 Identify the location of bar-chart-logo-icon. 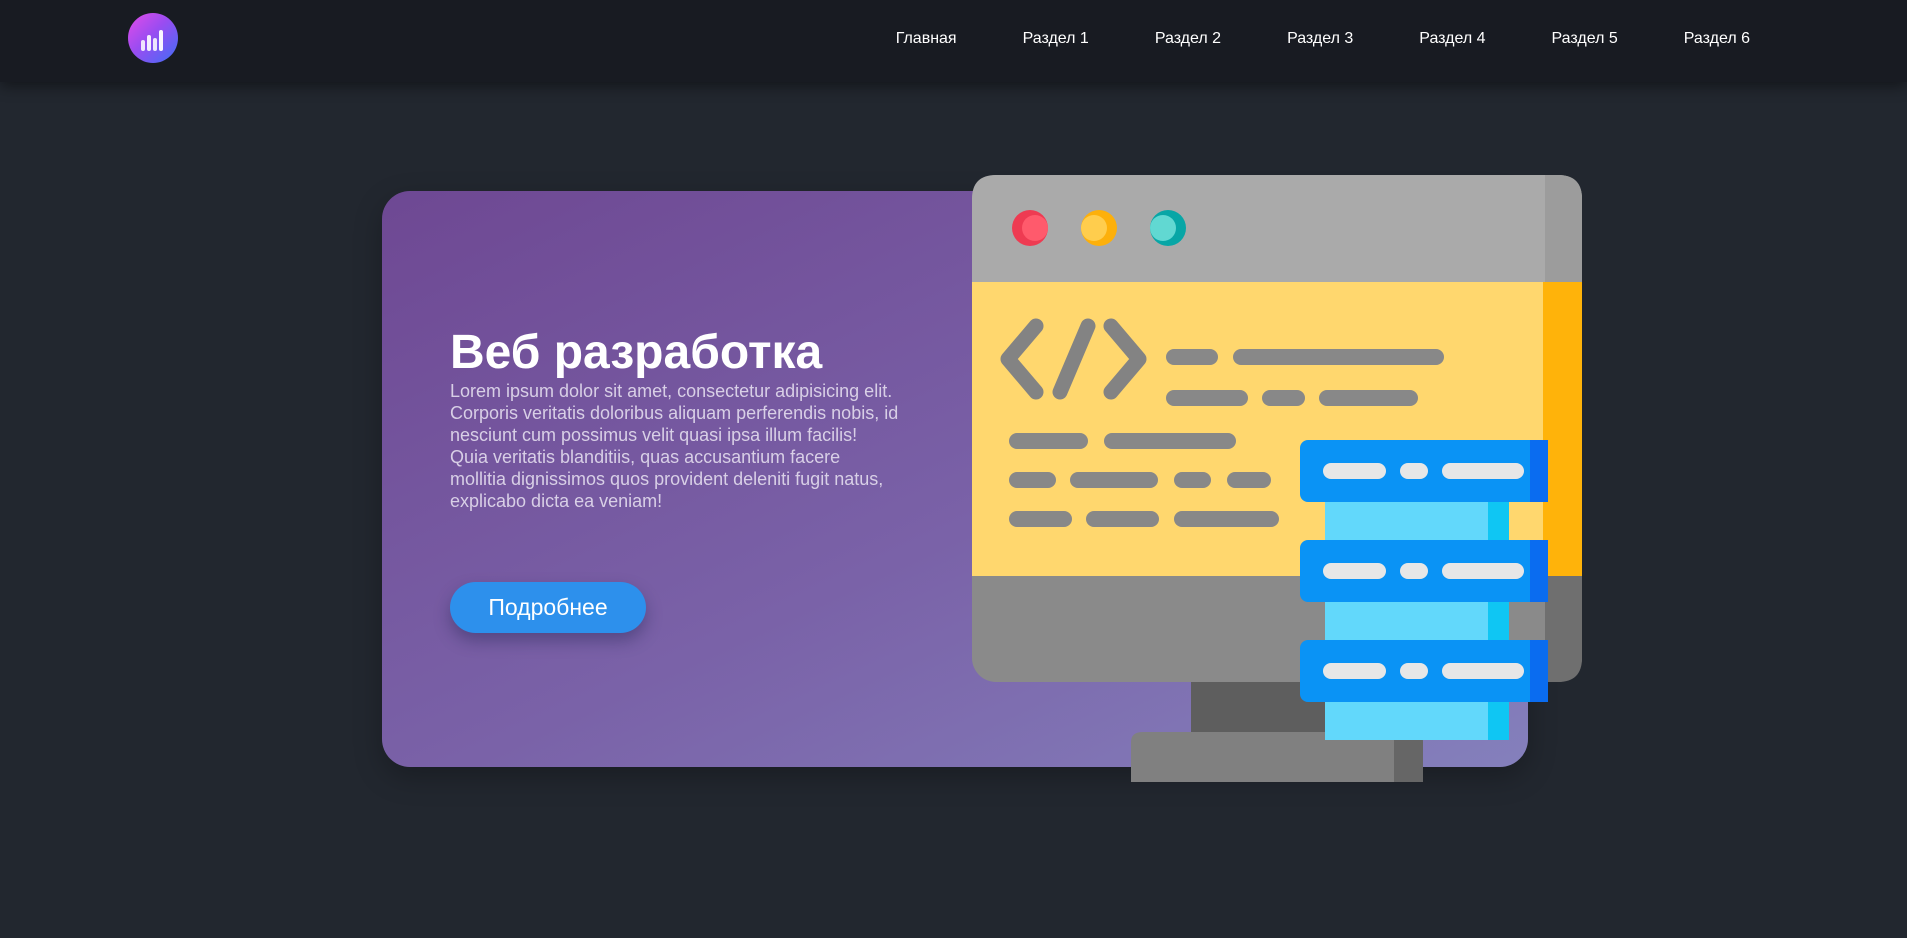
(152, 40).